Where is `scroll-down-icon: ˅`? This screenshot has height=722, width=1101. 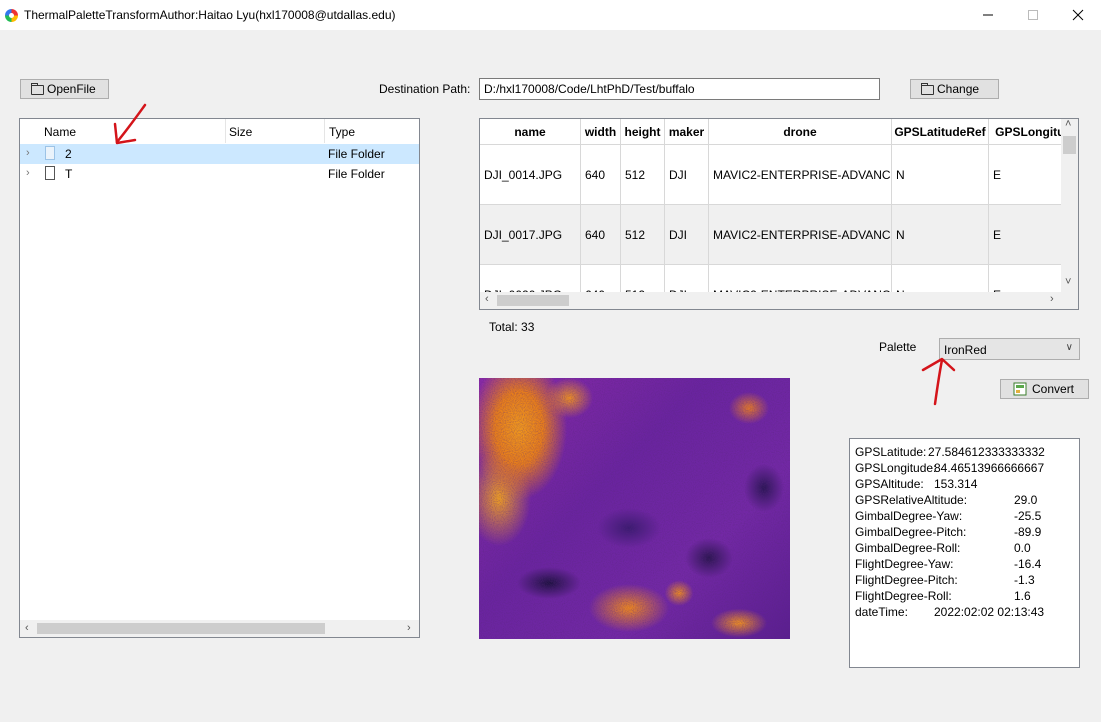
scroll-down-icon: ˅ is located at coordinates (1068, 282).